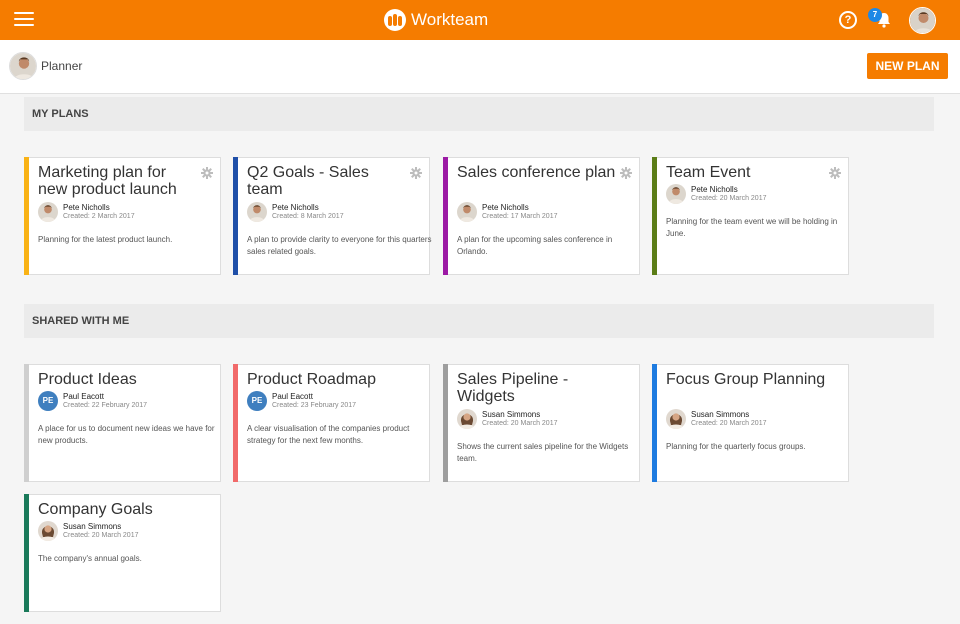 This screenshot has width=960, height=624. I want to click on new-plan-button: NEW PLAN, so click(907, 66).